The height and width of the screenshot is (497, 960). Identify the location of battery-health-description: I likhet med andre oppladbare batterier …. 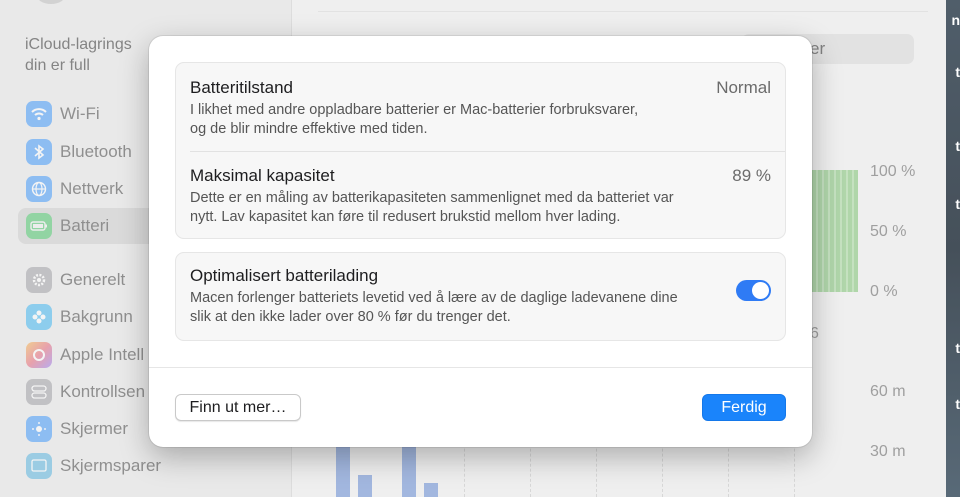
(480, 120).